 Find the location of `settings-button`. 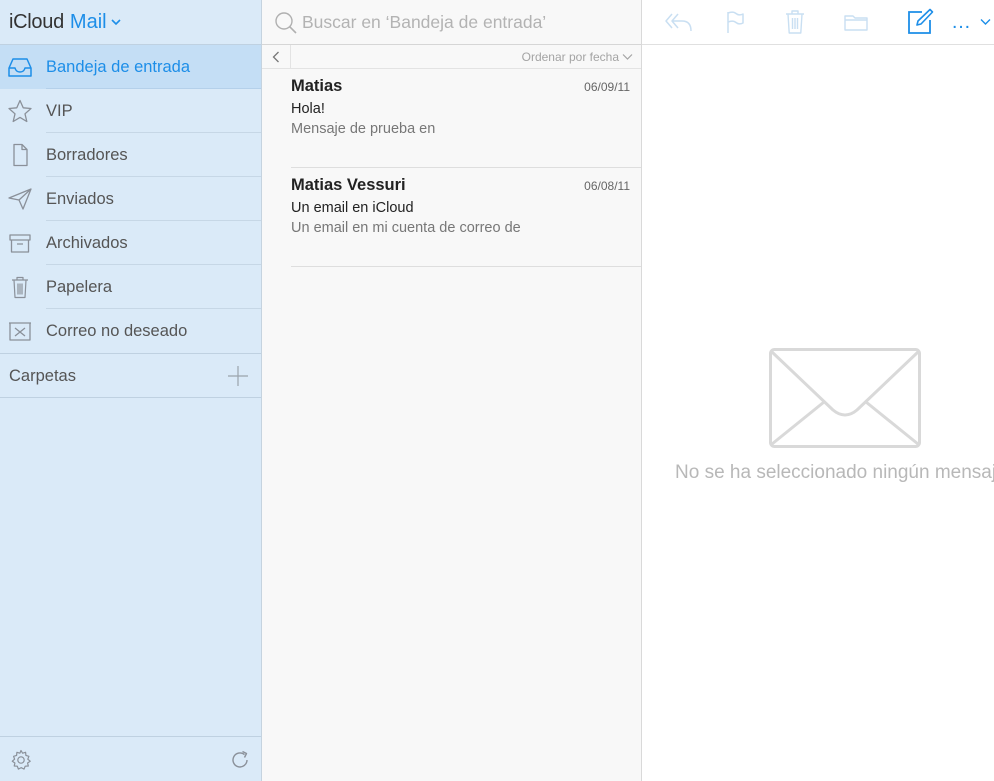

settings-button is located at coordinates (21, 760).